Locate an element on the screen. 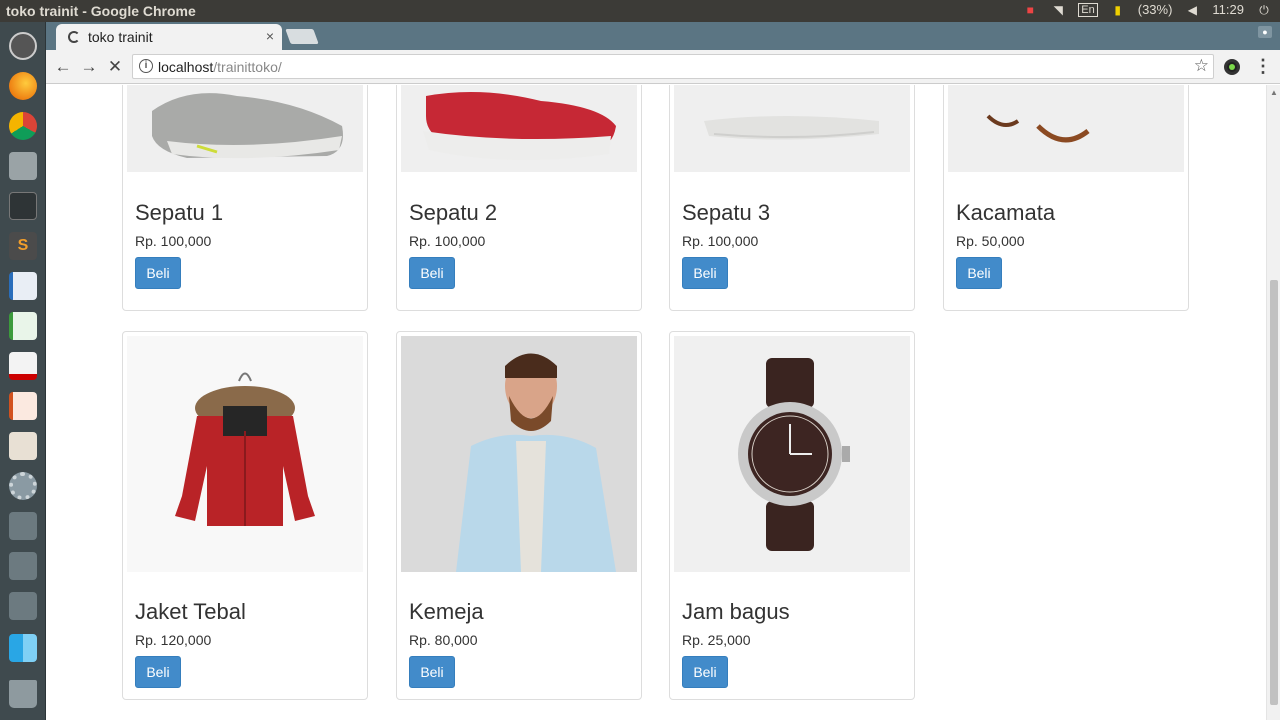 The image size is (1280, 720). volume-icon: ◀ is located at coordinates (1192, 10).